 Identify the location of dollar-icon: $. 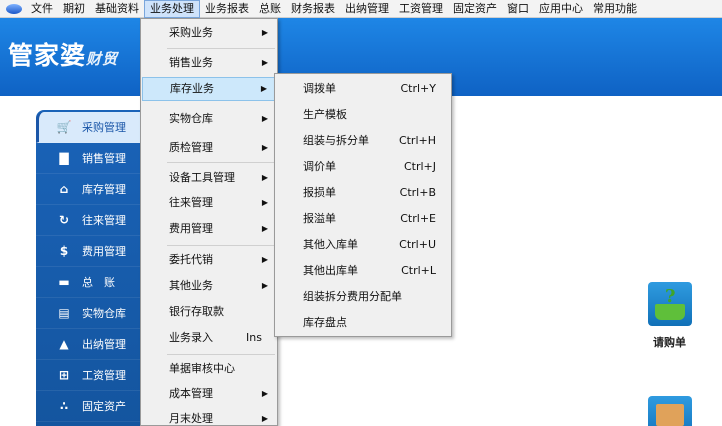
(64, 251).